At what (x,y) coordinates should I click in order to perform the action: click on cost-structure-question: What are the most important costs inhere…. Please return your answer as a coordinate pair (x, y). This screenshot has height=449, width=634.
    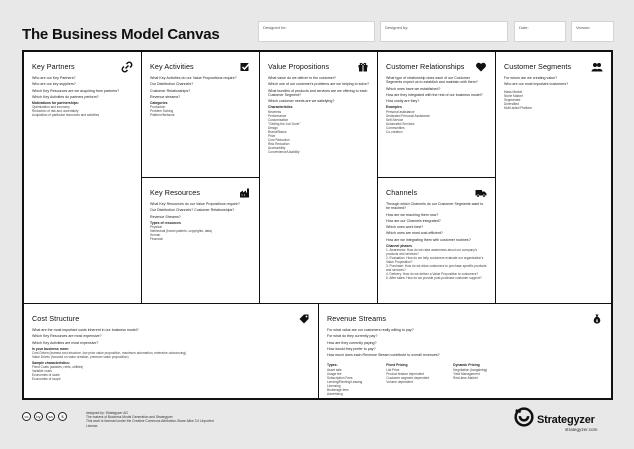
    Looking at the image, I should click on (85, 330).